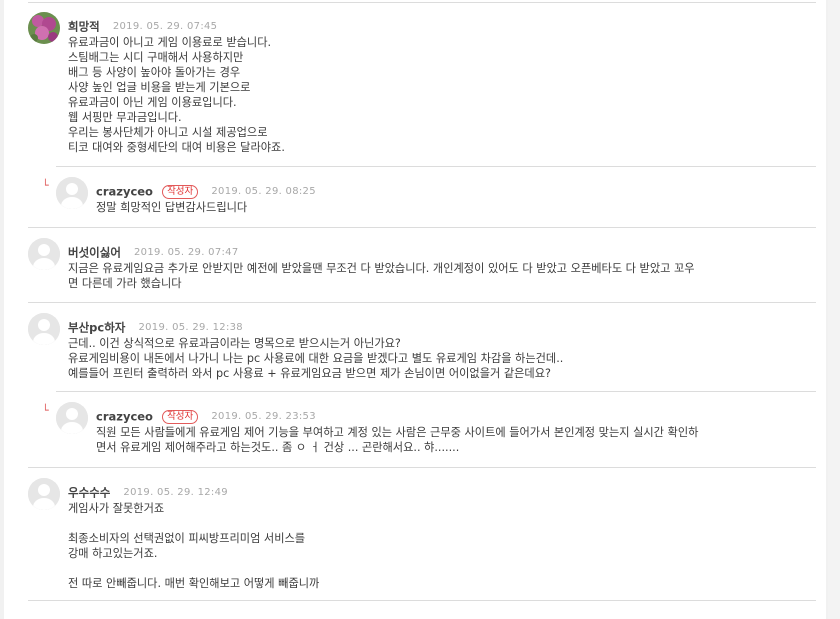  Describe the element at coordinates (186, 252) in the screenshot. I see `comment-date: 2019. 05. 29. 07:47` at that location.